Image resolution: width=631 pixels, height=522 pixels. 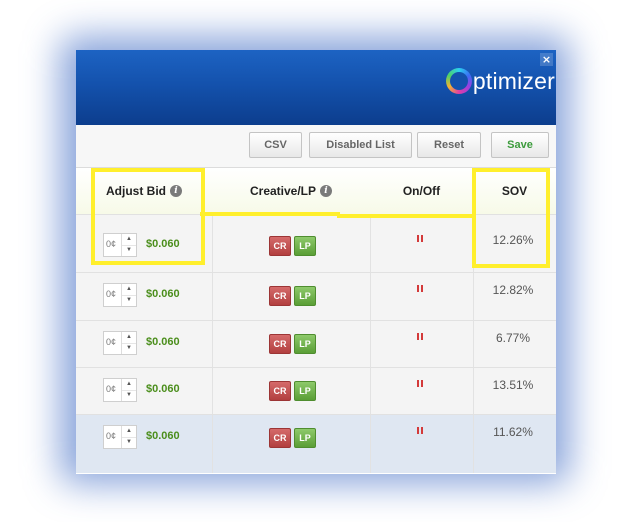 What do you see at coordinates (360, 145) in the screenshot?
I see `disabled-list-button: Disabled List` at bounding box center [360, 145].